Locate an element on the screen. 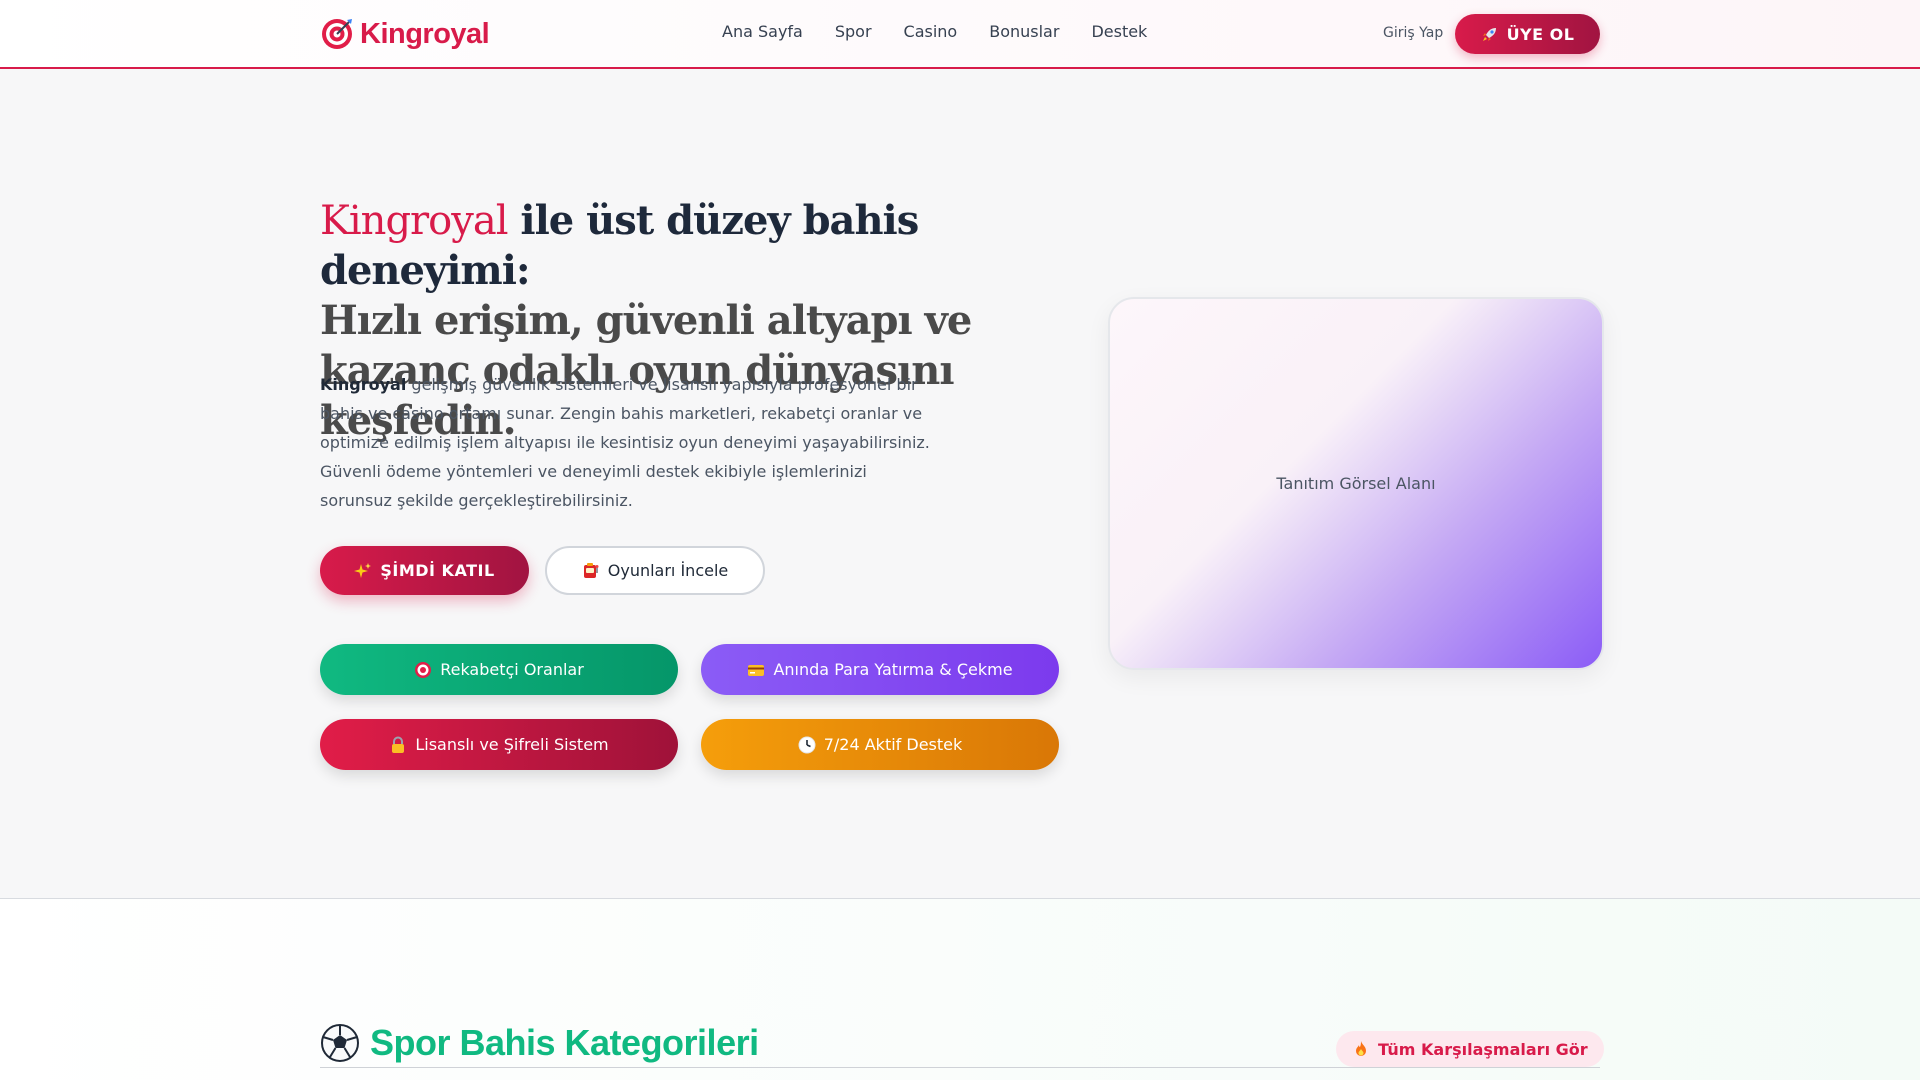  hero-title-brand: Kingroyal is located at coordinates (414, 221).